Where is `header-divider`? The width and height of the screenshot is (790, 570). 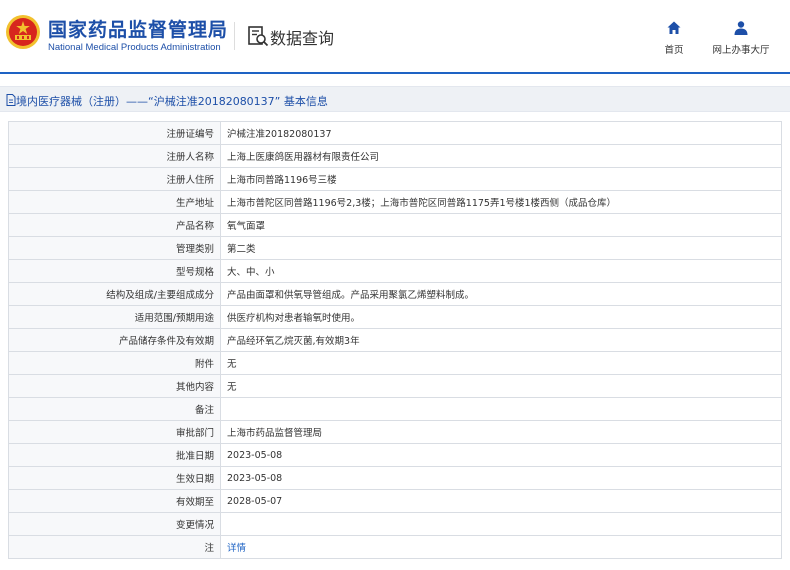
header-divider is located at coordinates (234, 36).